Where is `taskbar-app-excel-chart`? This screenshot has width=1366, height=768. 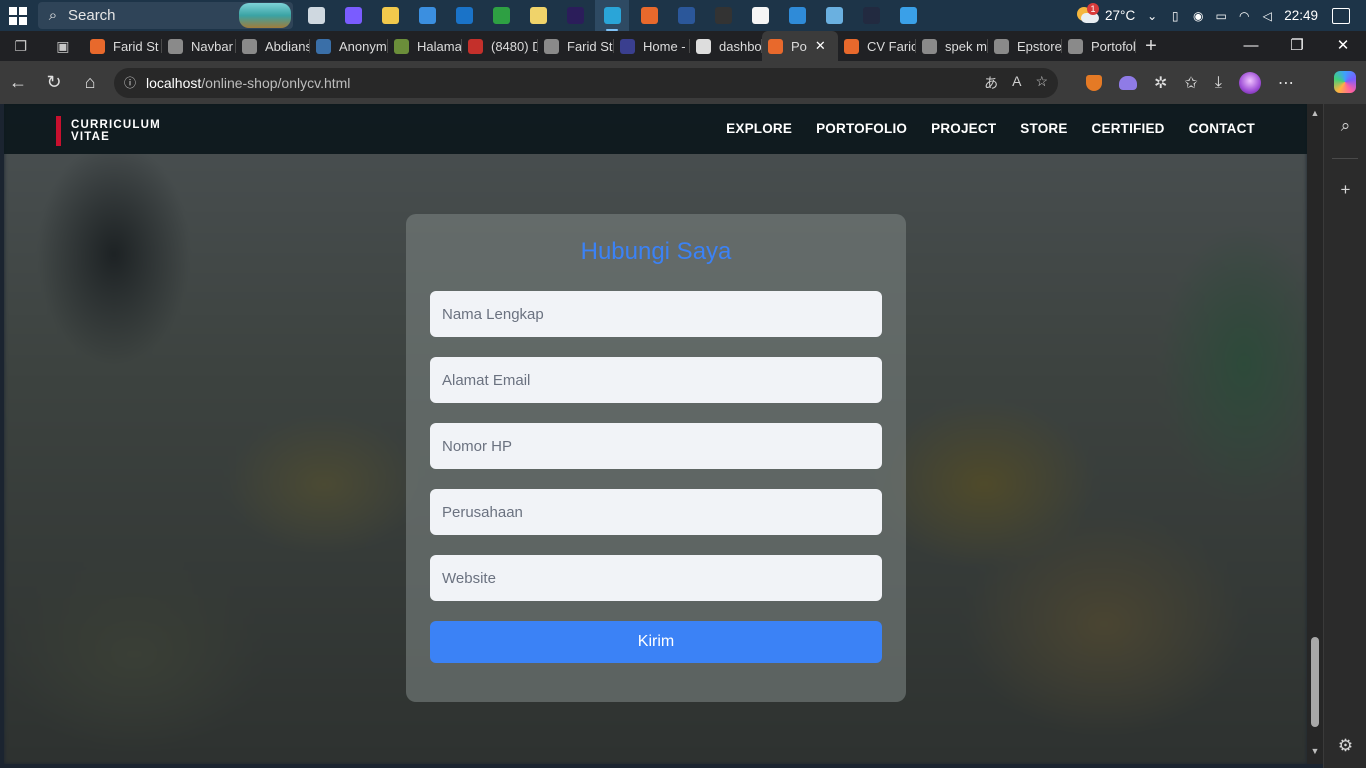 taskbar-app-excel-chart is located at coordinates (501, 15).